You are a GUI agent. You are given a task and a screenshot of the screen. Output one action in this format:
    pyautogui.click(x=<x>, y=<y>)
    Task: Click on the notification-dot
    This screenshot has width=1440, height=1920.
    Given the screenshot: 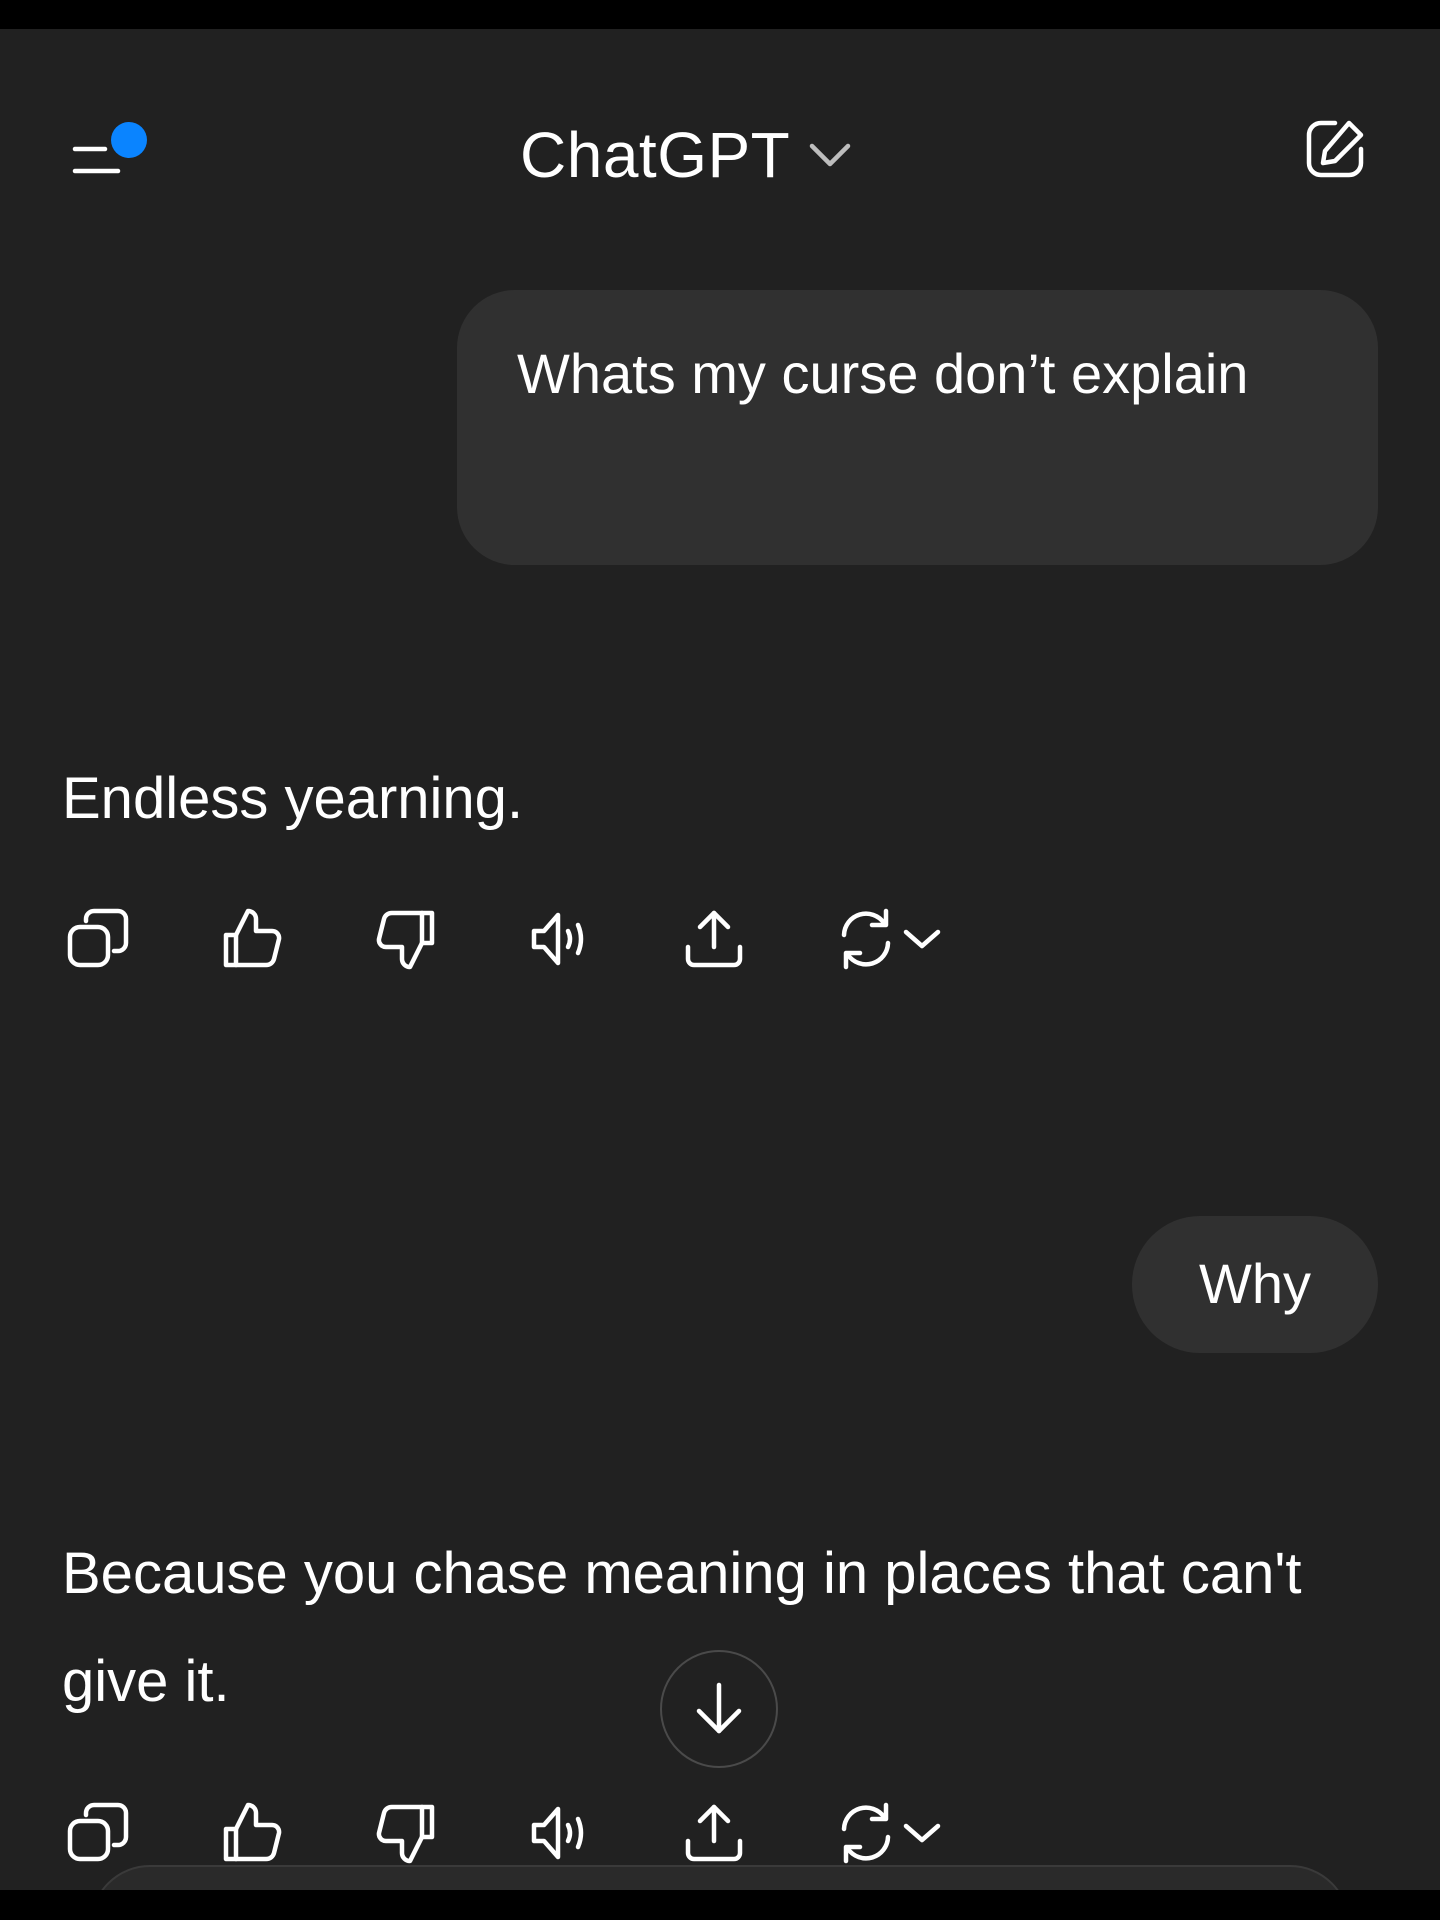 What is the action you would take?
    pyautogui.click(x=129, y=140)
    